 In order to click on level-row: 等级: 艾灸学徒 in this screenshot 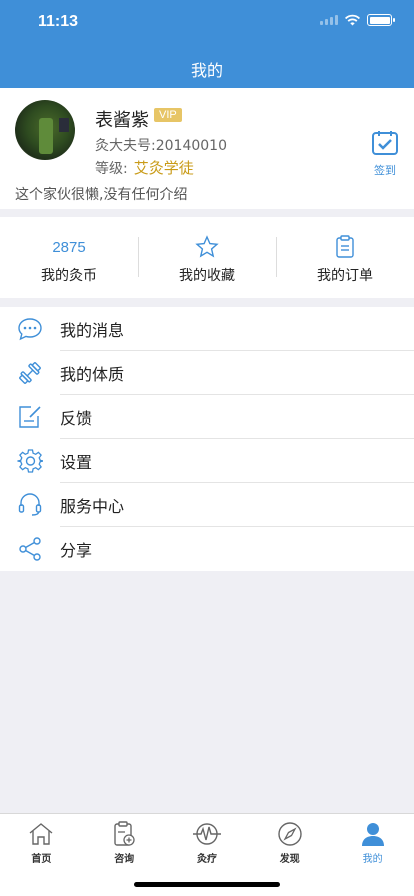, I will do `click(144, 167)`.